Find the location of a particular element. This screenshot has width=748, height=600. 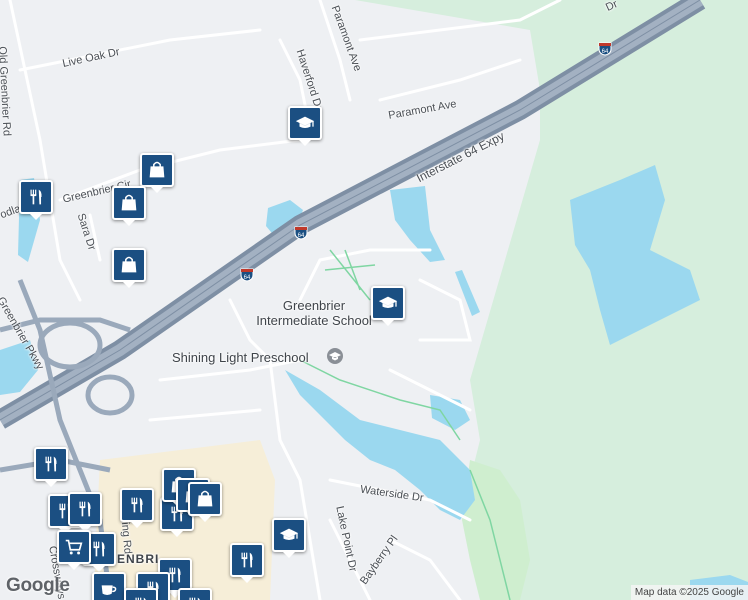

pond-strip is located at coordinates (467, 293).